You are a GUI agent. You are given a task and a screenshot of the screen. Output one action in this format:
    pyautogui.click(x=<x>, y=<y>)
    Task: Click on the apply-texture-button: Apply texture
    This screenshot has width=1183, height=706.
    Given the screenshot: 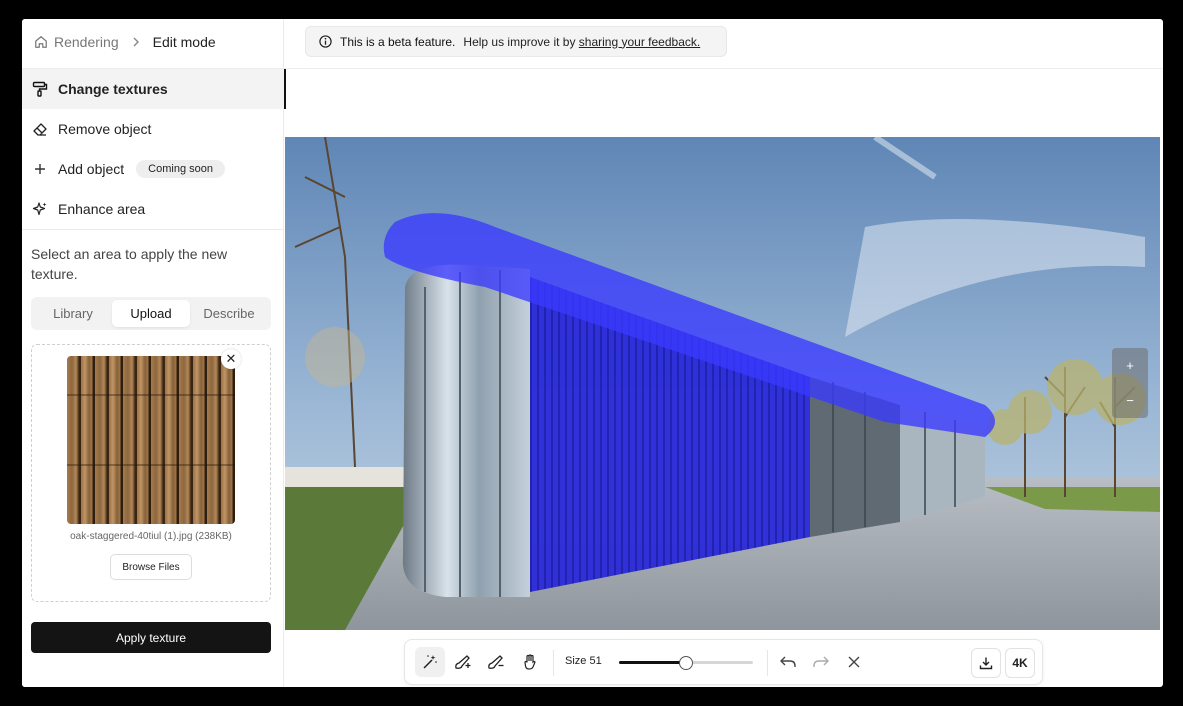 What is the action you would take?
    pyautogui.click(x=151, y=637)
    